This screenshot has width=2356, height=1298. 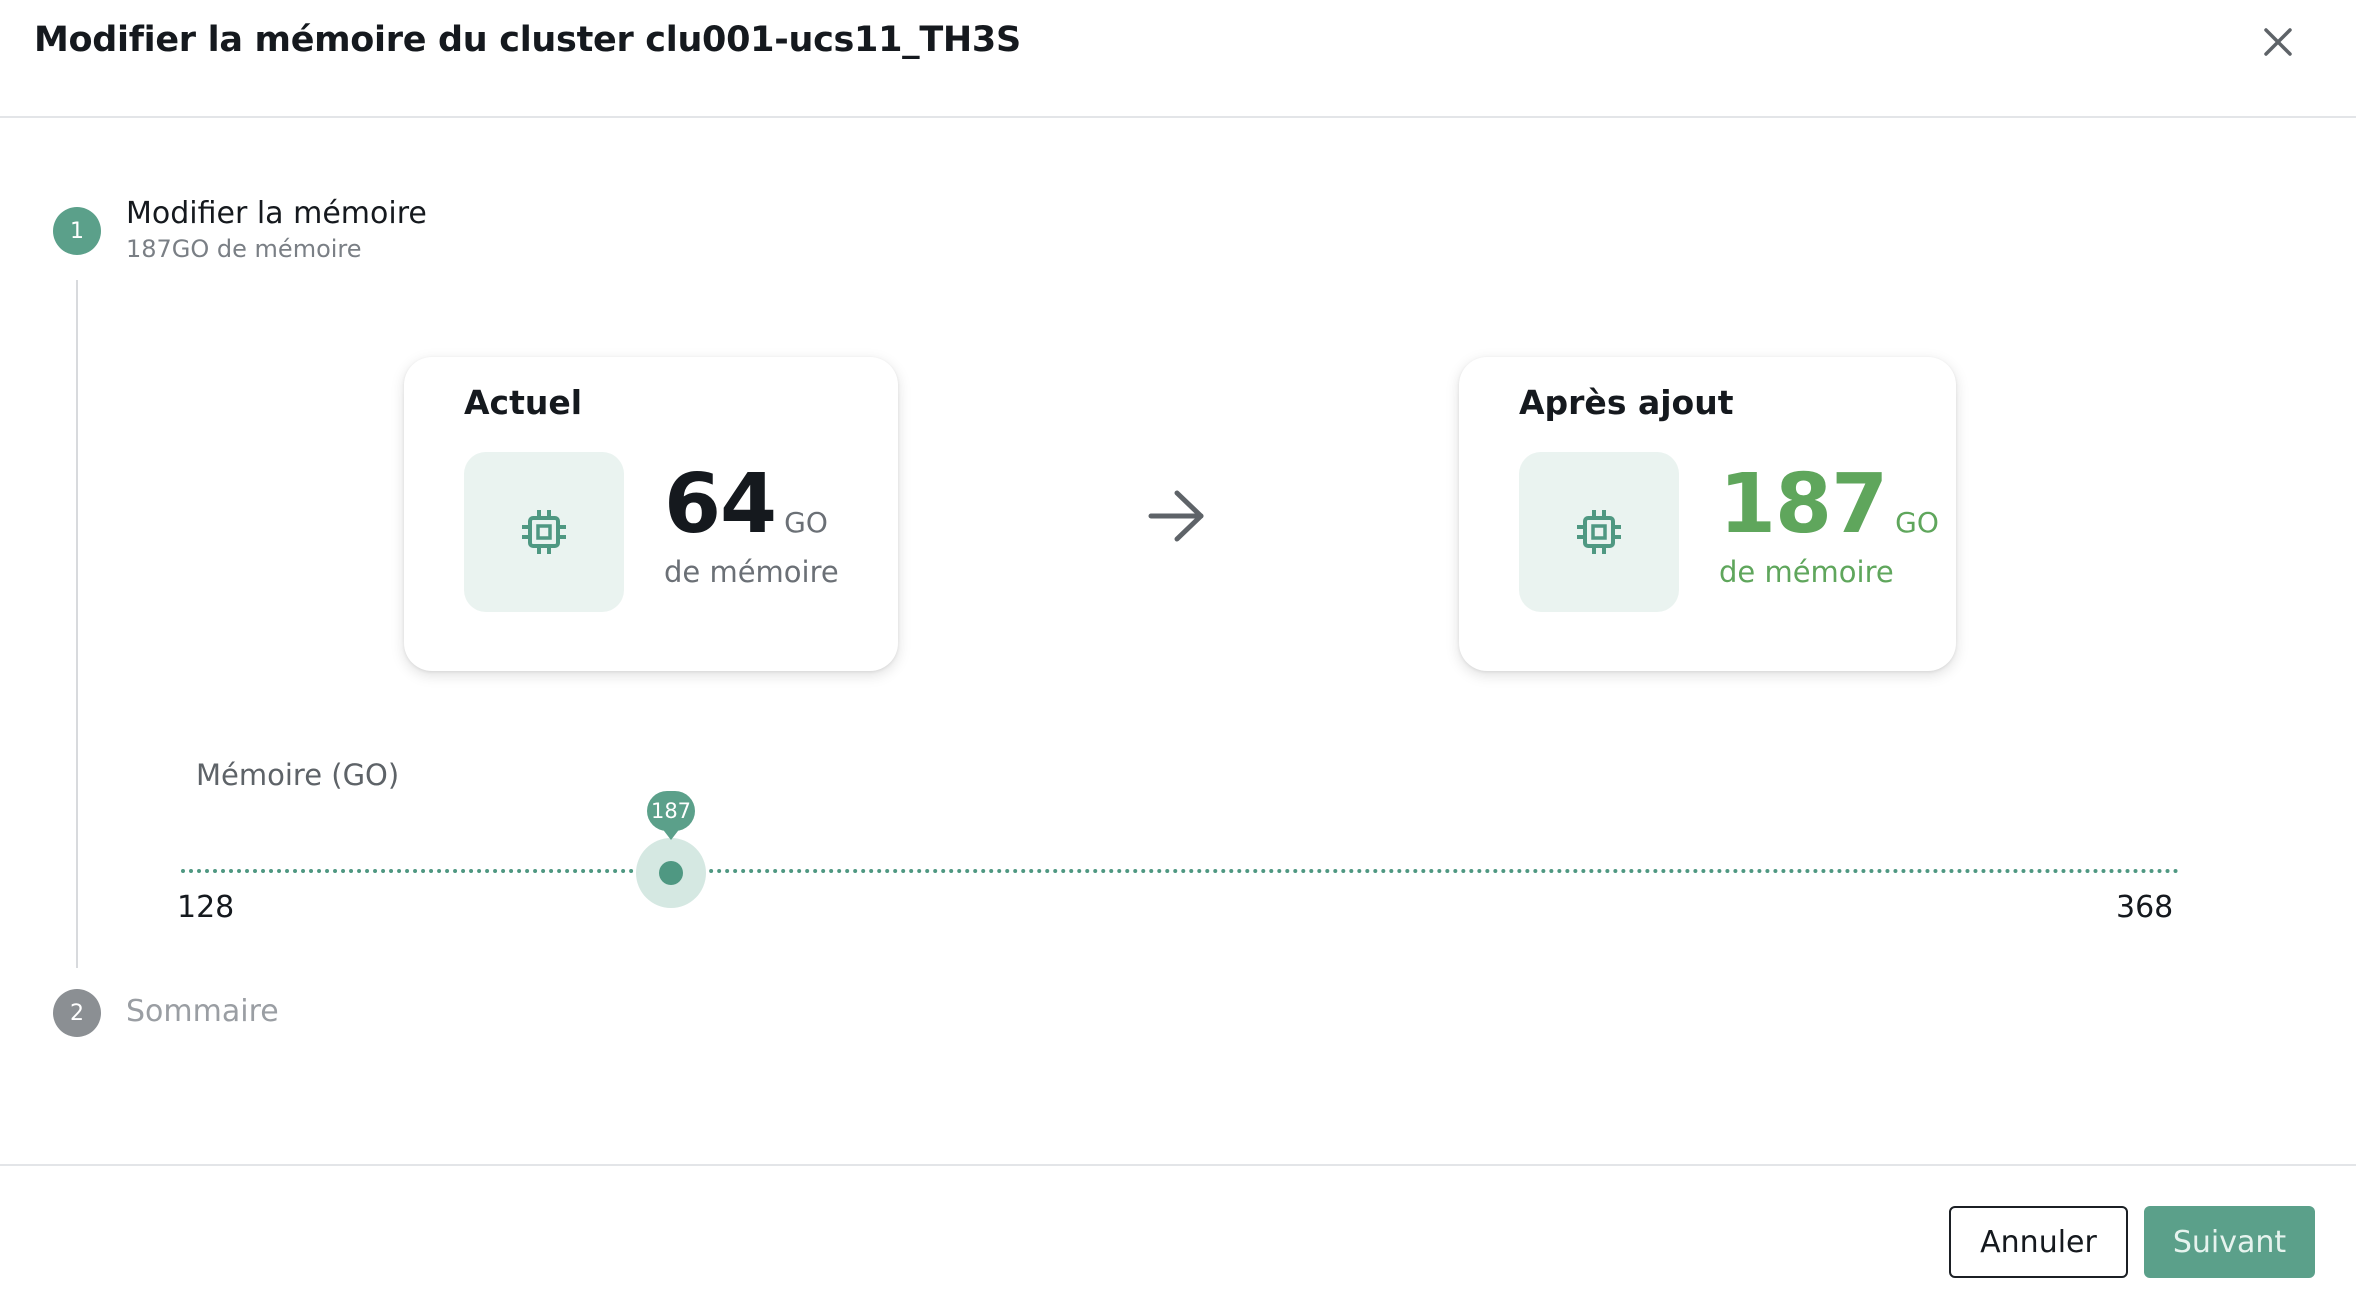 What do you see at coordinates (1180, 871) in the screenshot?
I see `memory-slider-track` at bounding box center [1180, 871].